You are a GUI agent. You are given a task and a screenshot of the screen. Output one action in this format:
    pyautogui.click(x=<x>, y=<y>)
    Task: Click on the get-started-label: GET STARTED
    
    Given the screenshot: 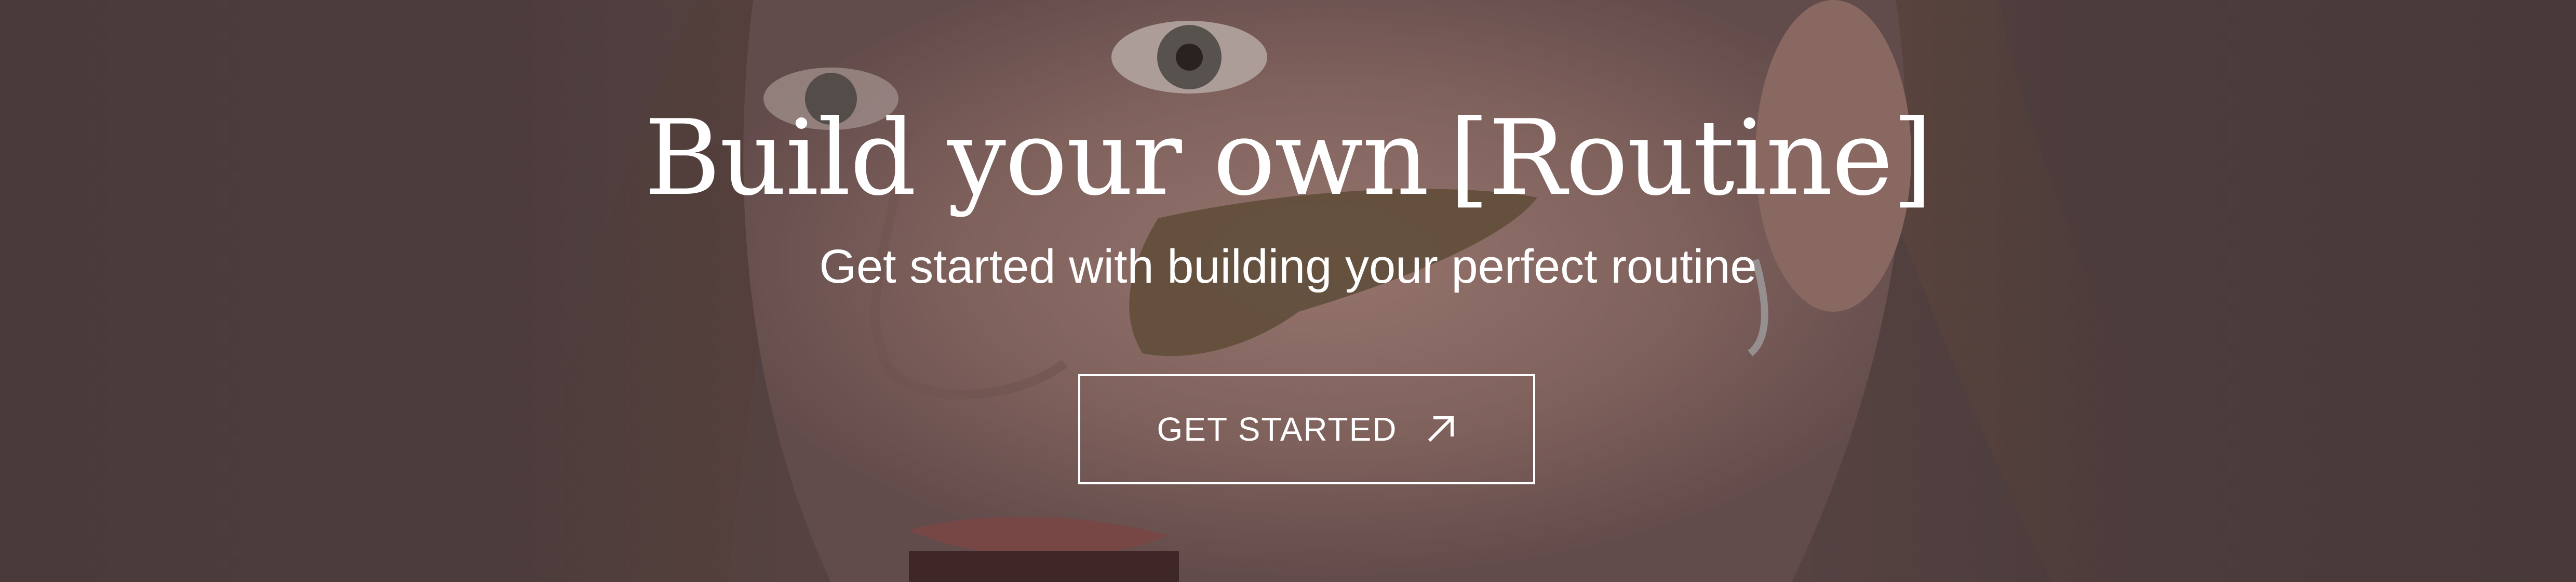 What is the action you would take?
    pyautogui.click(x=1278, y=430)
    